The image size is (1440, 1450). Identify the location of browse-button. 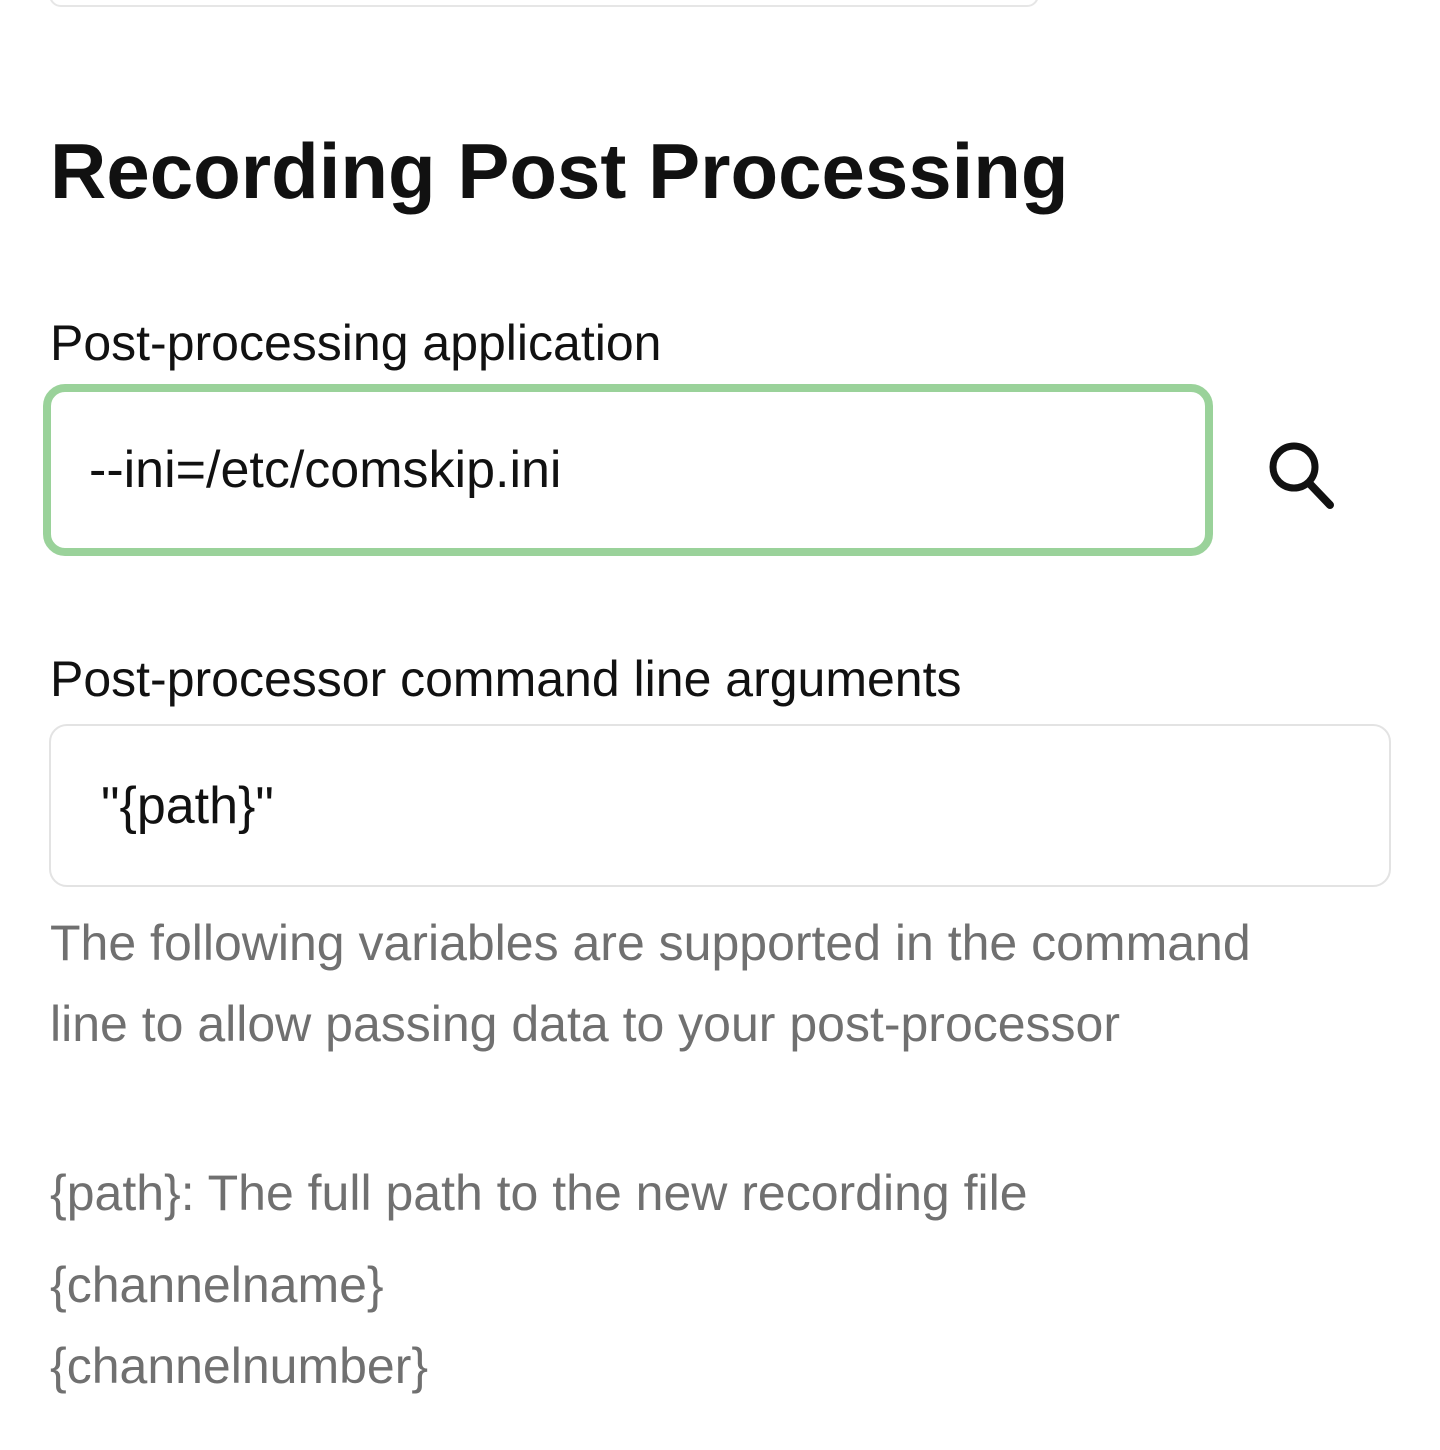
(1300, 476).